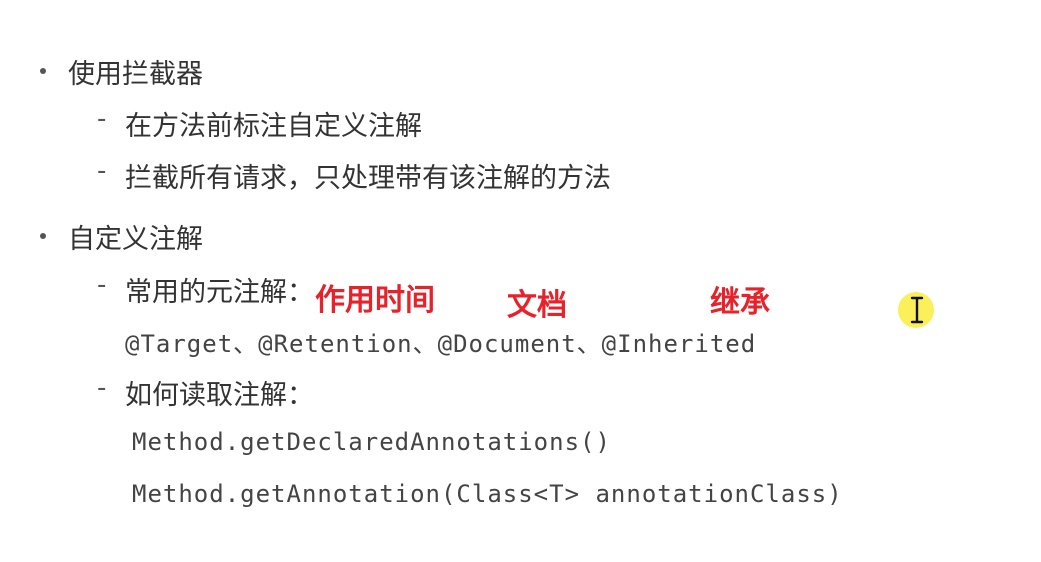 Image resolution: width=1041 pixels, height=562 pixels. Describe the element at coordinates (219, 395) in the screenshot. I see `item-read-annotations: 如何读取注解：` at that location.